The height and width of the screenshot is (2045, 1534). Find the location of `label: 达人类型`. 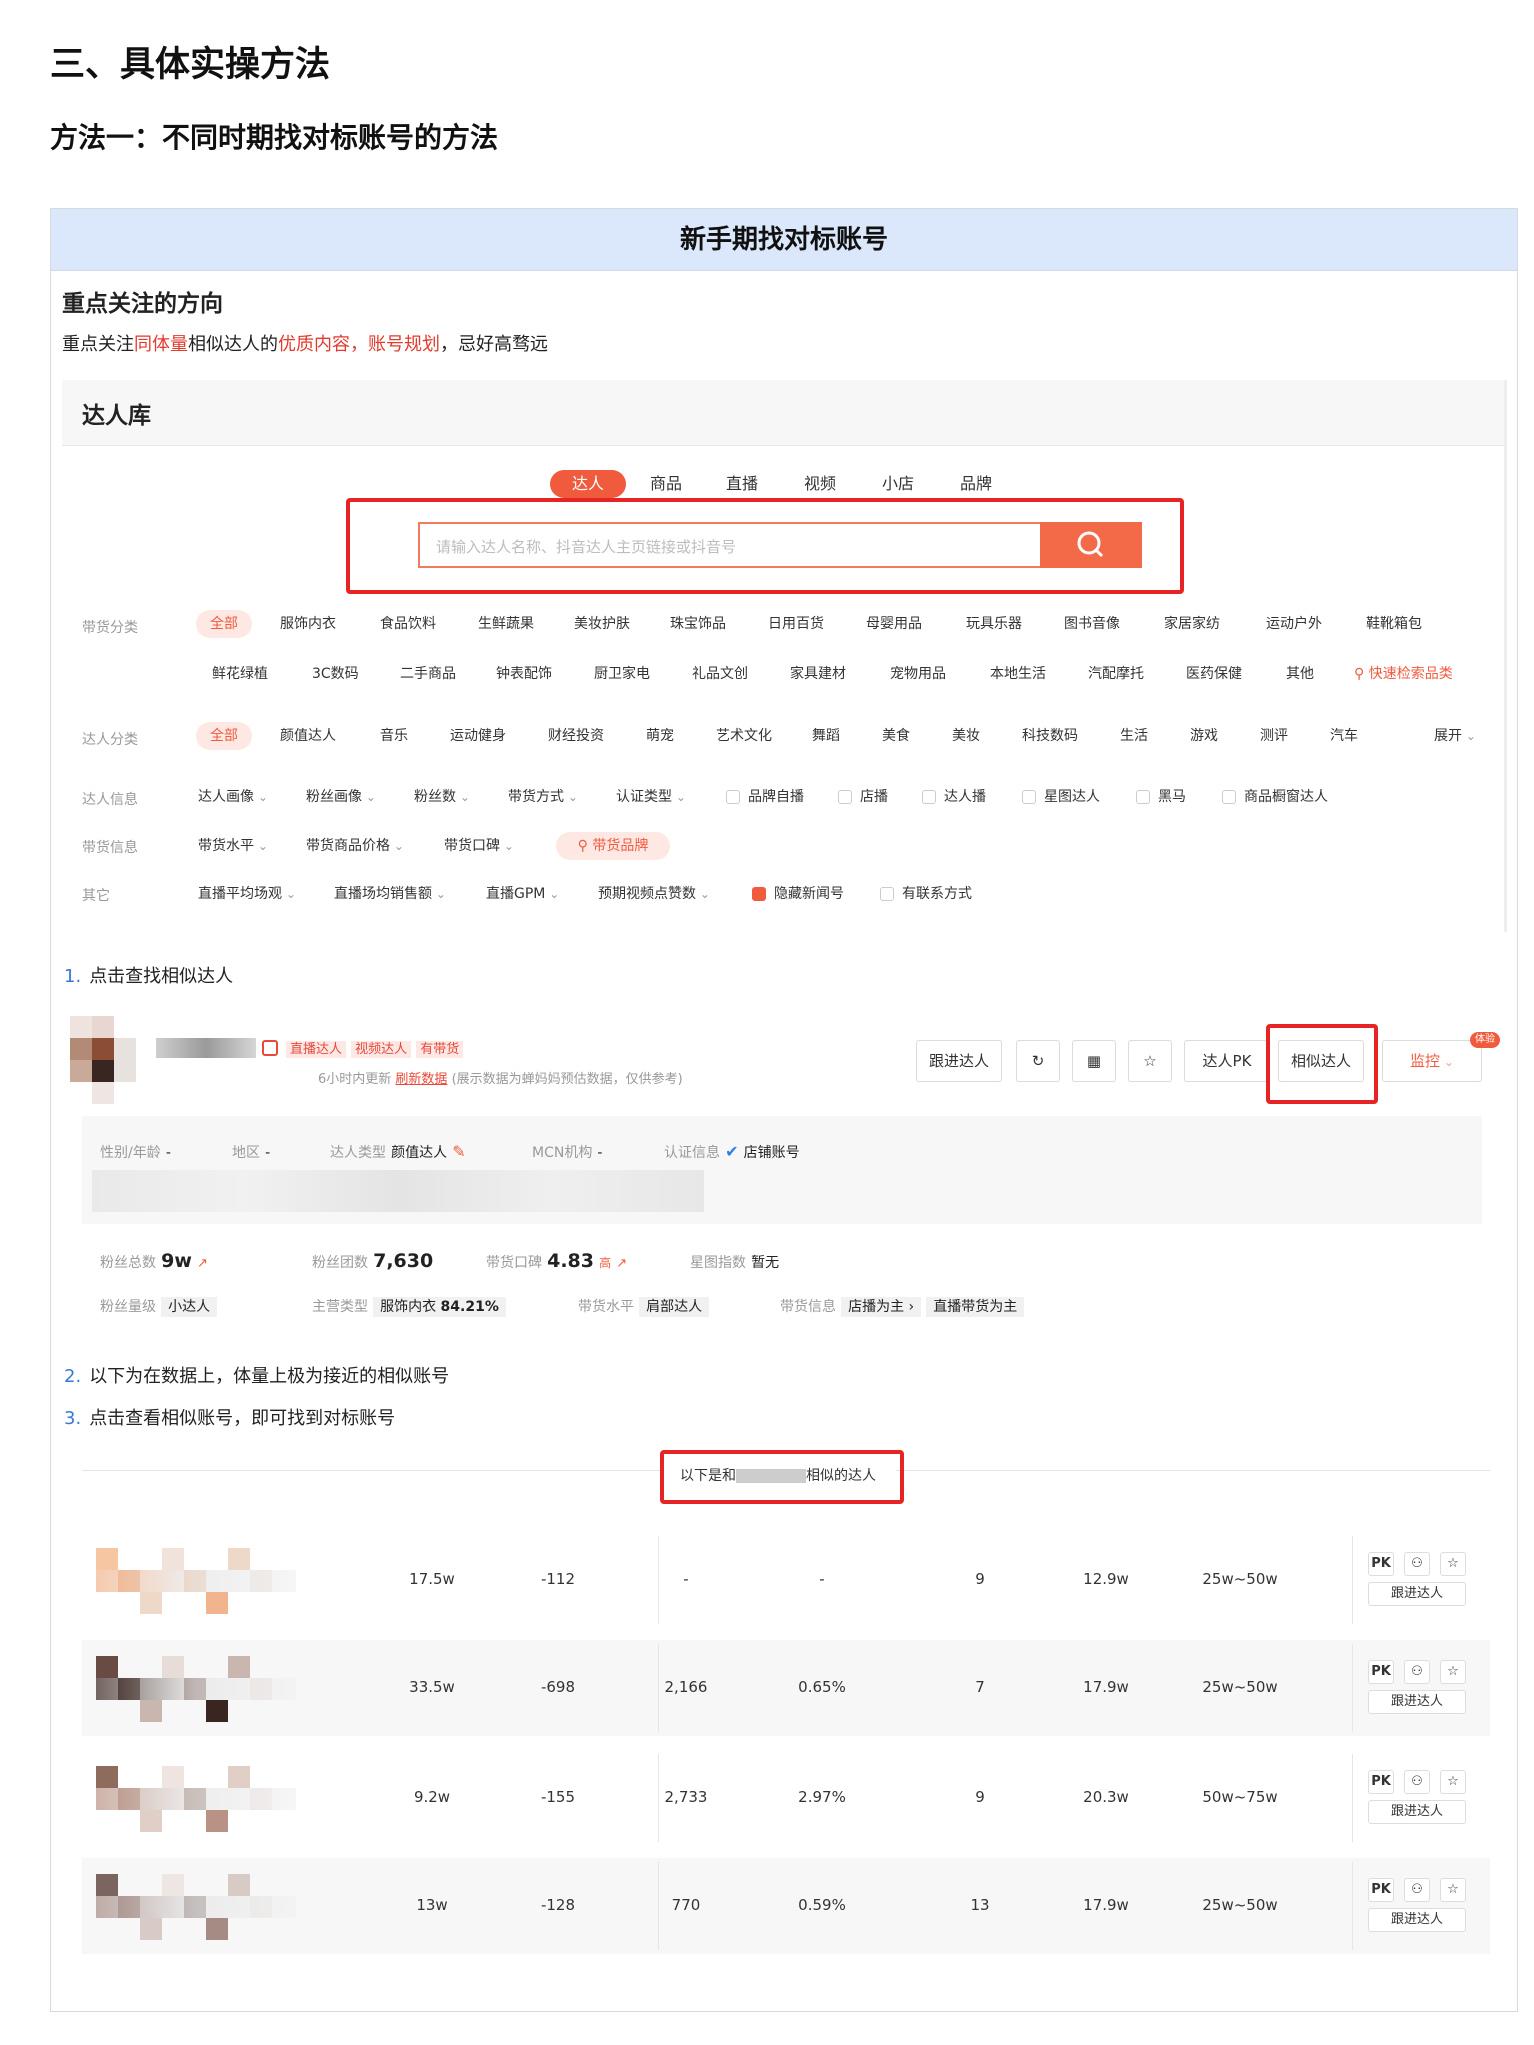

label: 达人类型 is located at coordinates (358, 1153).